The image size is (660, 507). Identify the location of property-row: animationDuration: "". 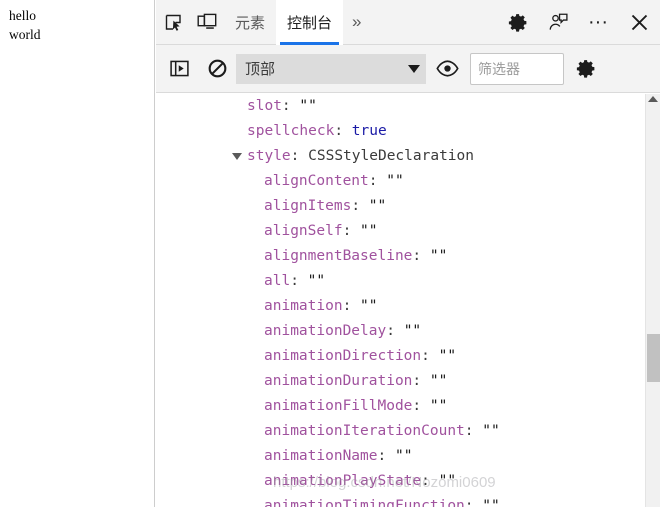
(401, 381).